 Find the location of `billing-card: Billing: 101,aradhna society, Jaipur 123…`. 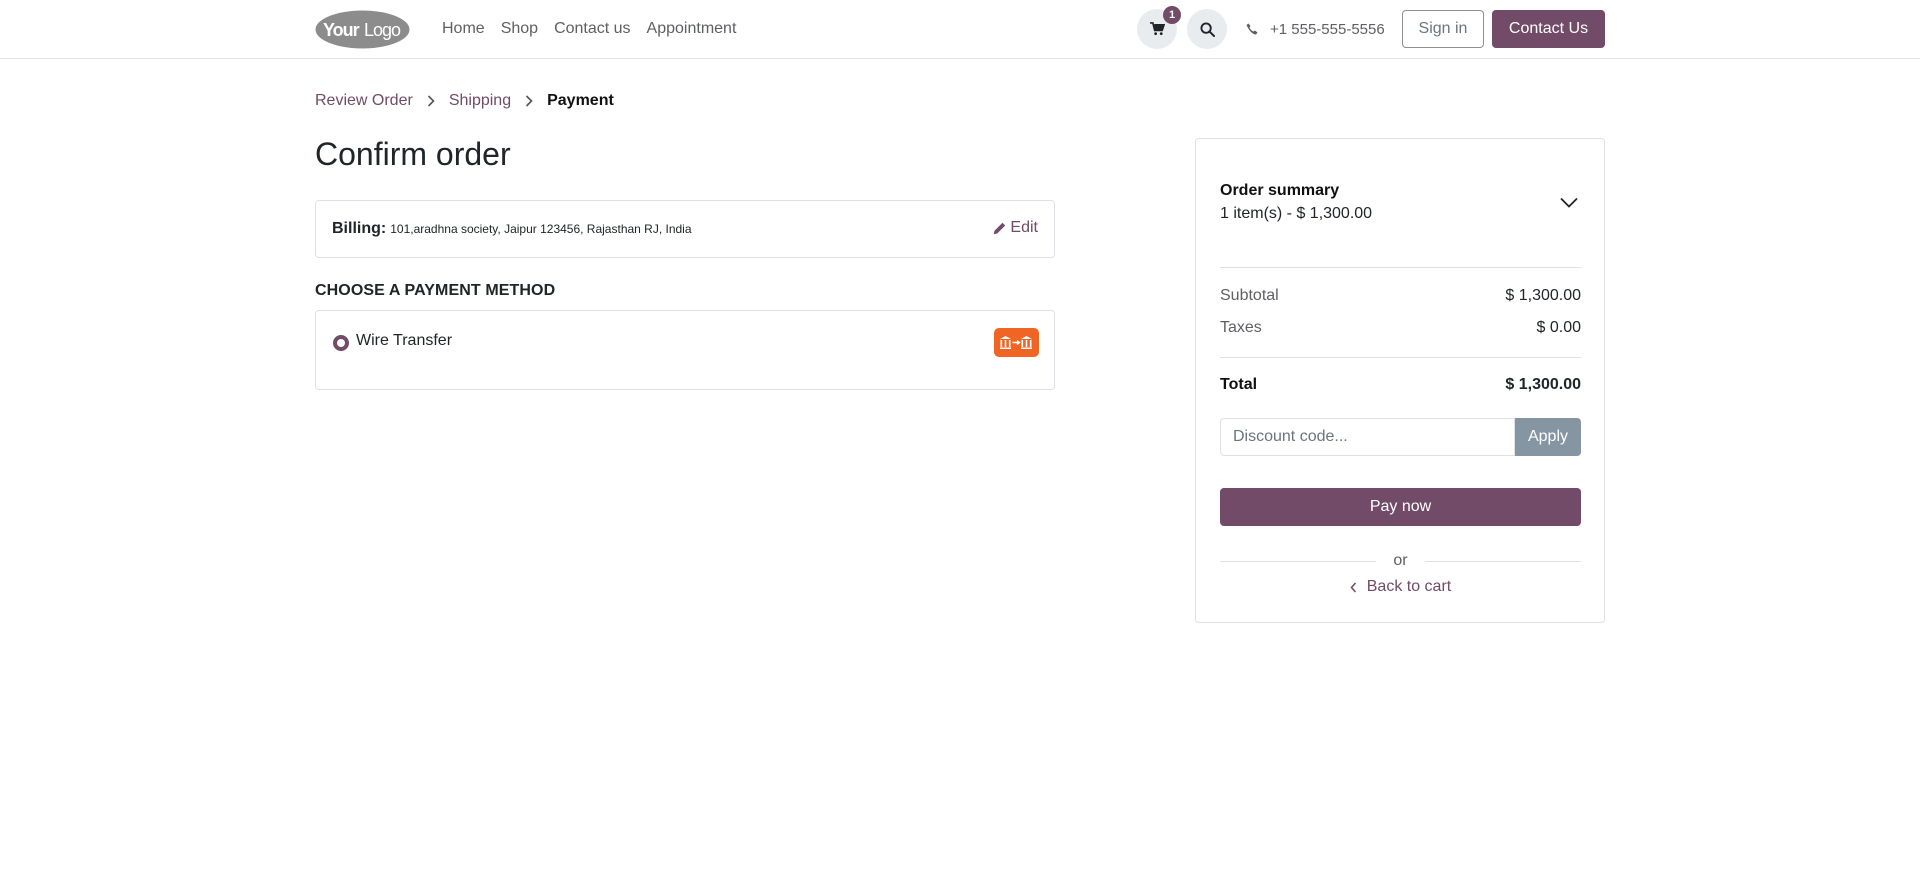

billing-card: Billing: 101,aradhna society, Jaipur 123… is located at coordinates (685, 229).